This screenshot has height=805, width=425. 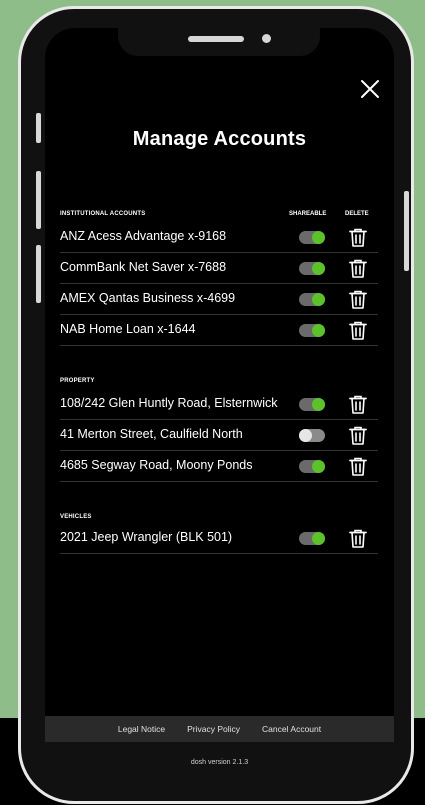 I want to click on page-title: Manage Accounts, so click(x=219, y=139).